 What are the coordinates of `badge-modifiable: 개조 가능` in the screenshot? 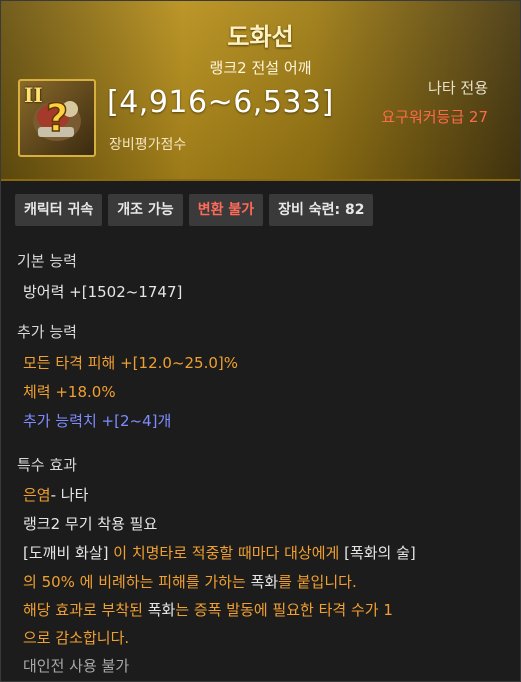 It's located at (145, 210).